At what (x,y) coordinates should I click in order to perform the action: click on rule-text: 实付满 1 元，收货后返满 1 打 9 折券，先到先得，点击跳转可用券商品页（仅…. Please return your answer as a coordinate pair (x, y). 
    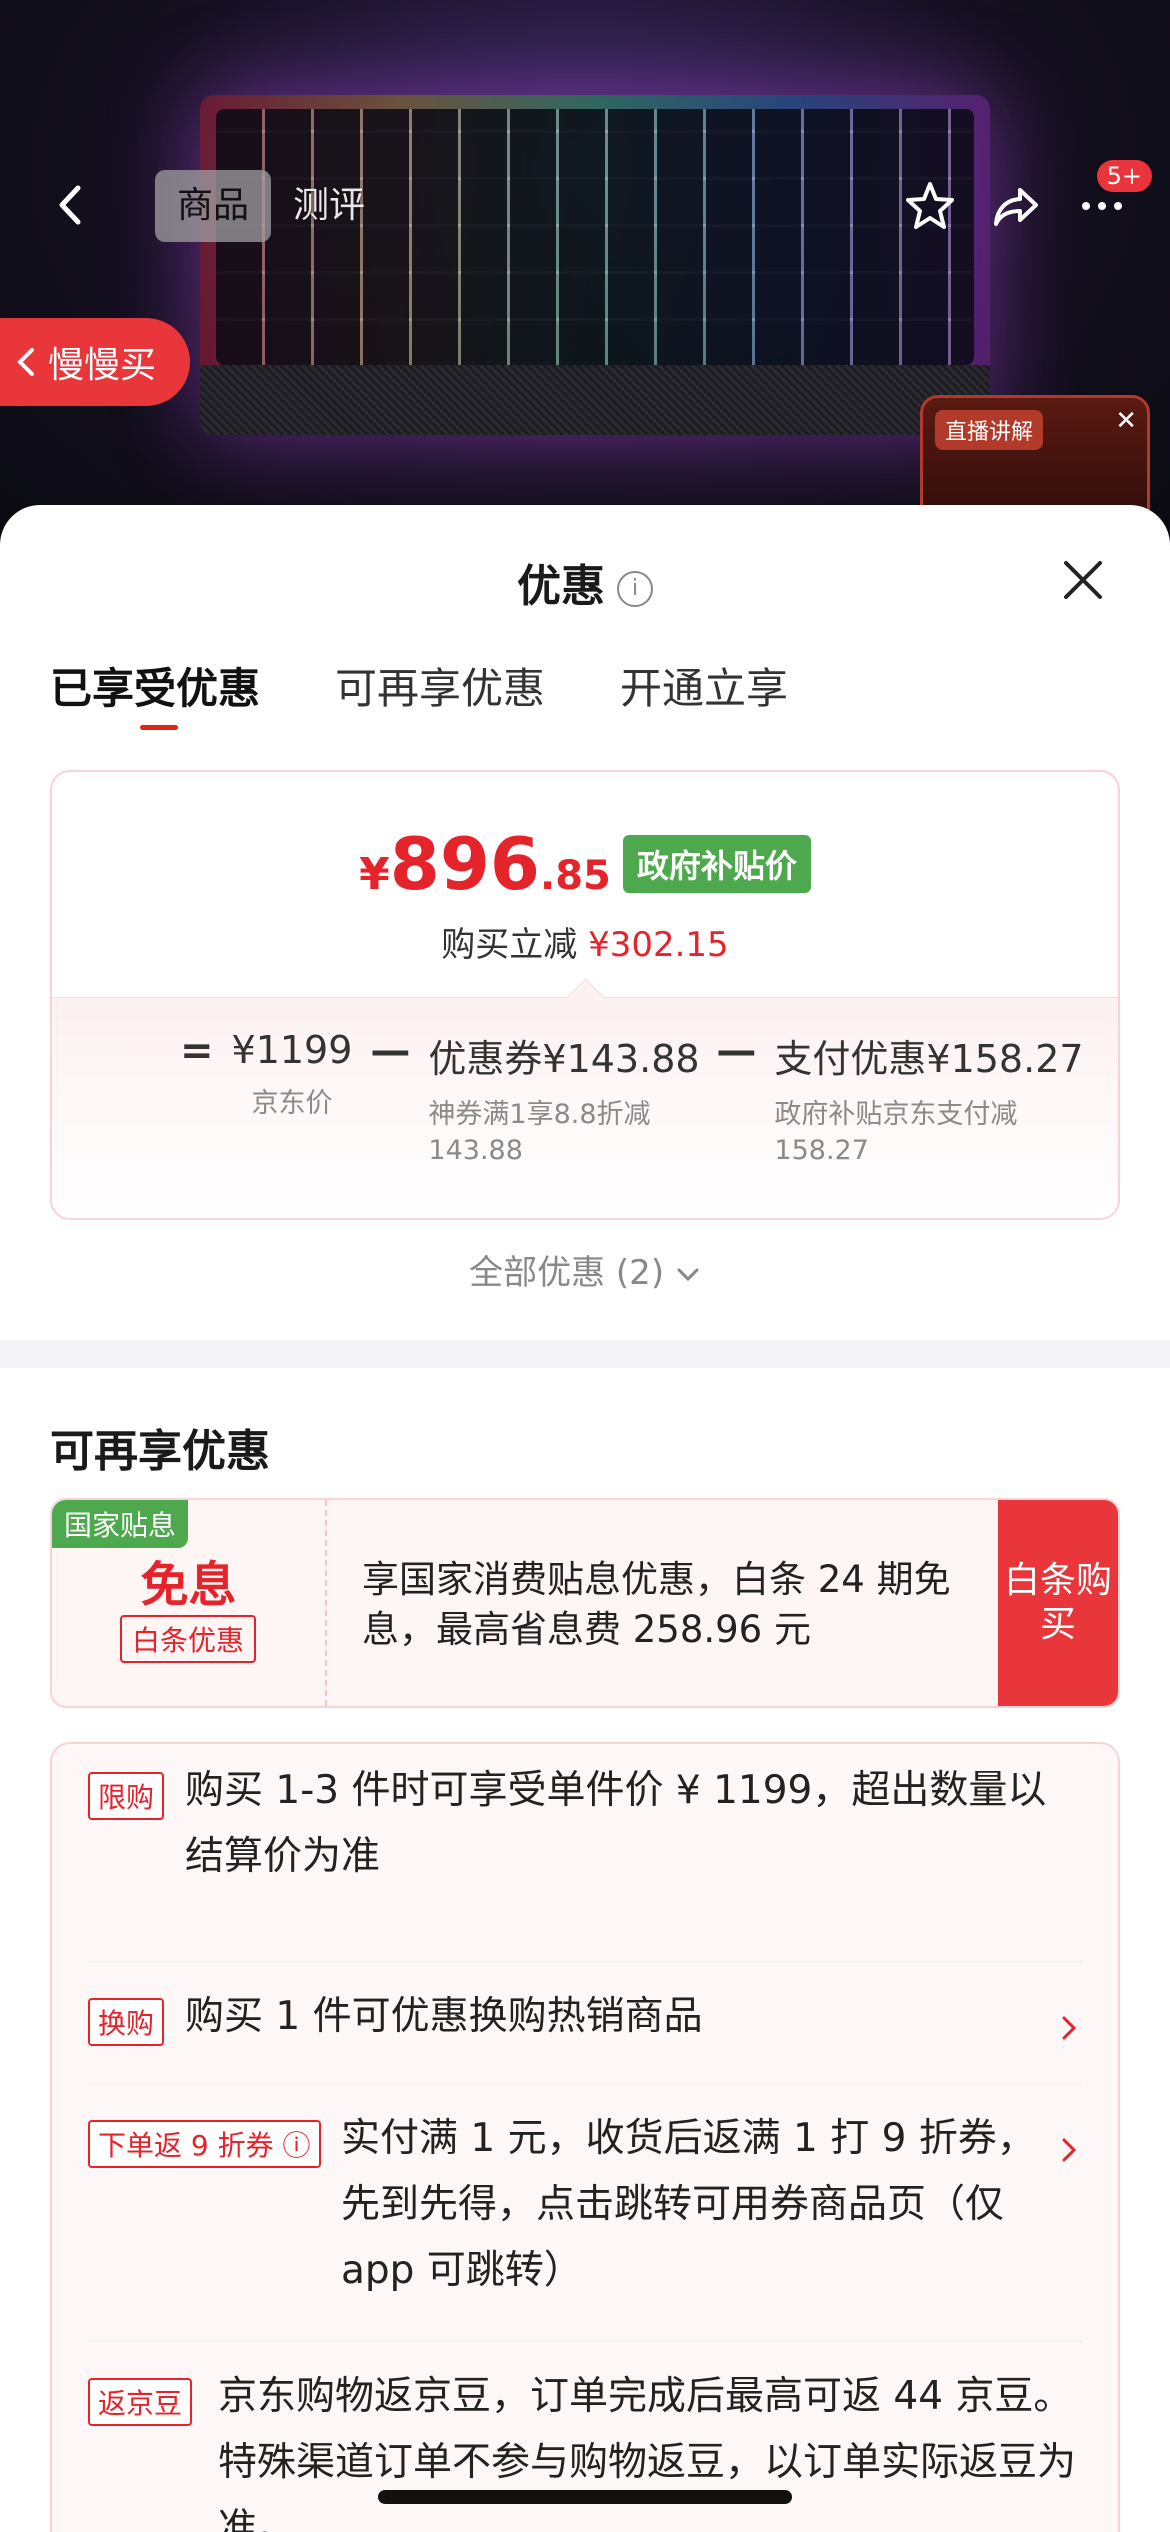
    Looking at the image, I should click on (688, 2204).